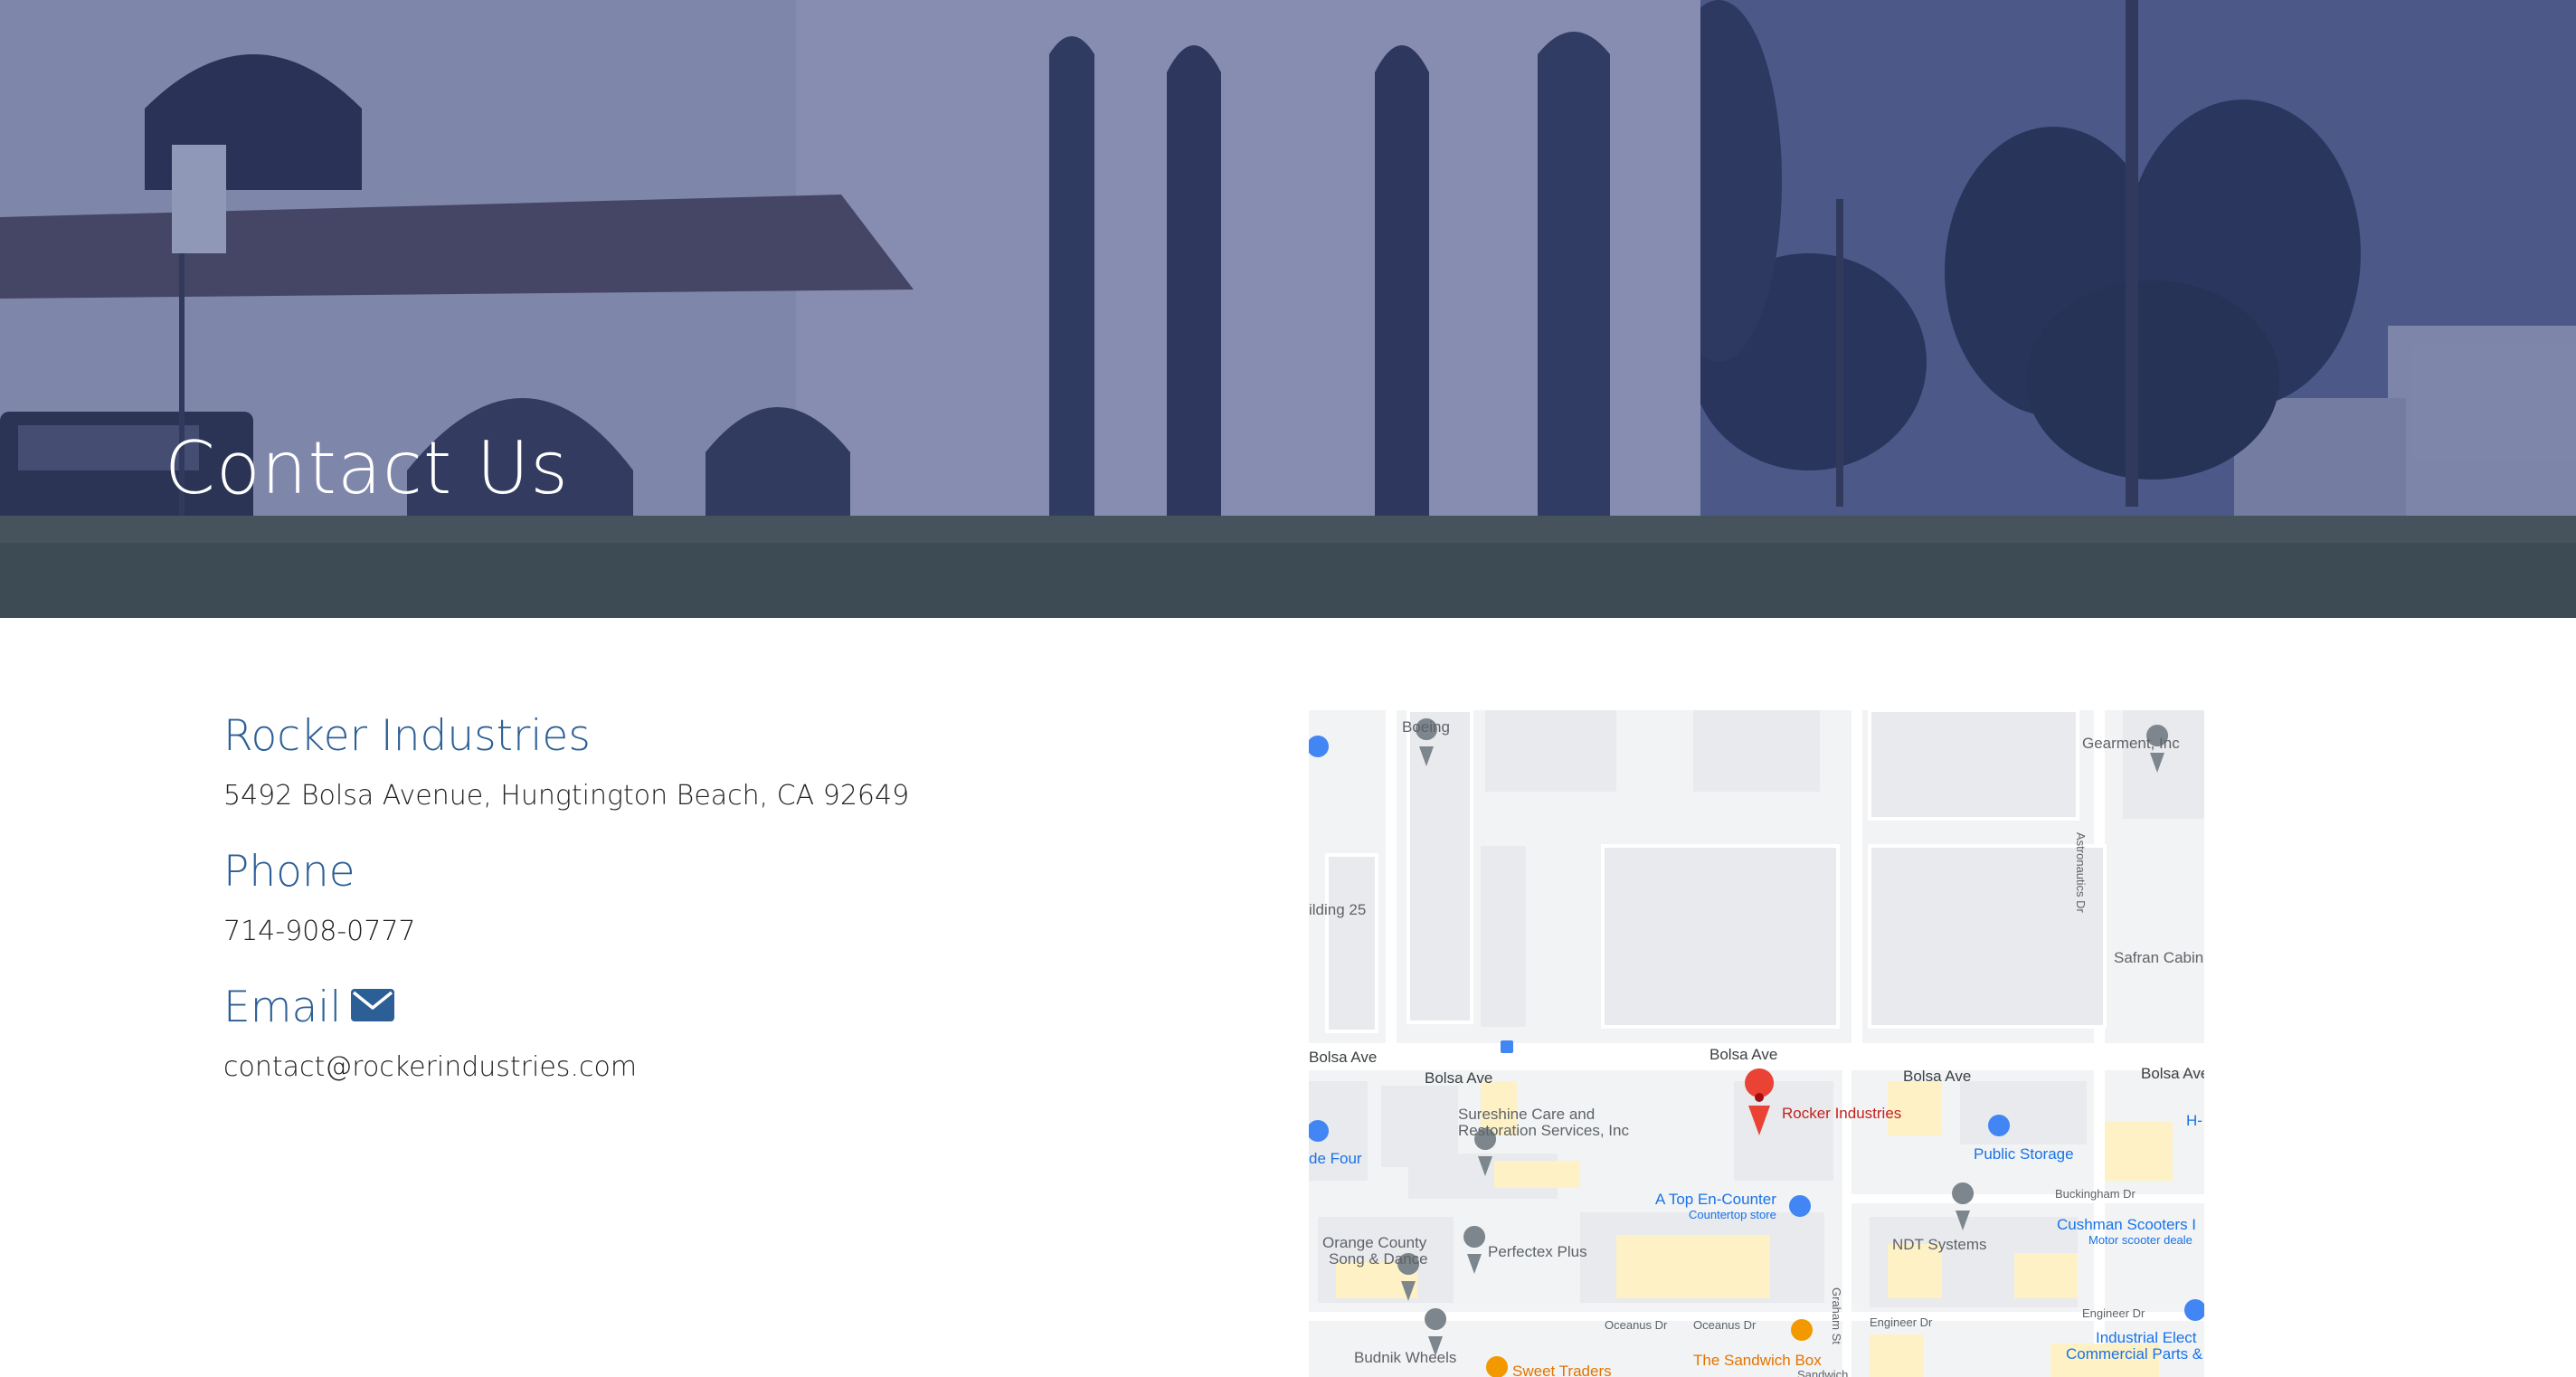 This screenshot has width=2576, height=1377. I want to click on map-road-engineer-2: Engineer Dr, so click(2114, 1313).